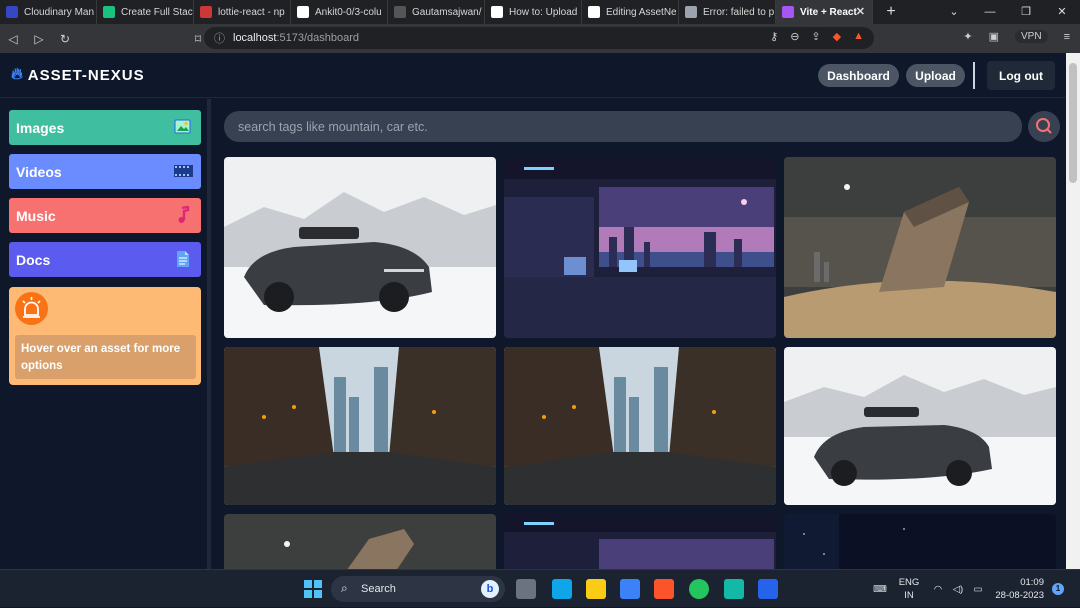  I want to click on hint-card: Hover over an asset for more options, so click(105, 336).